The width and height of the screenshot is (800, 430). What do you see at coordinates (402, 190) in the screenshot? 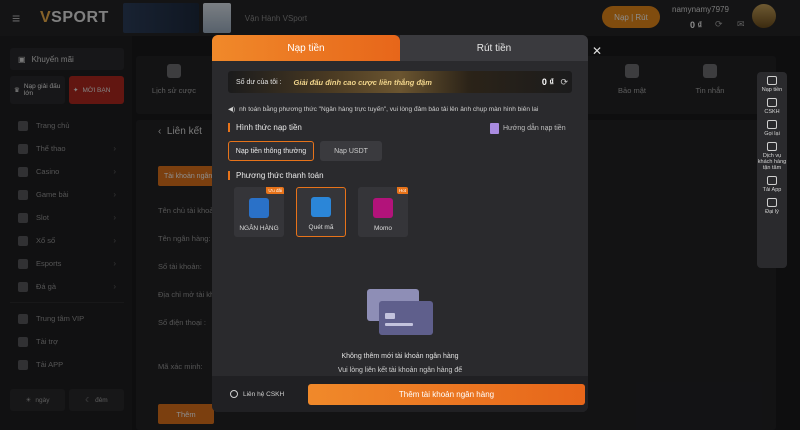
I see `hot-badge: Hot` at bounding box center [402, 190].